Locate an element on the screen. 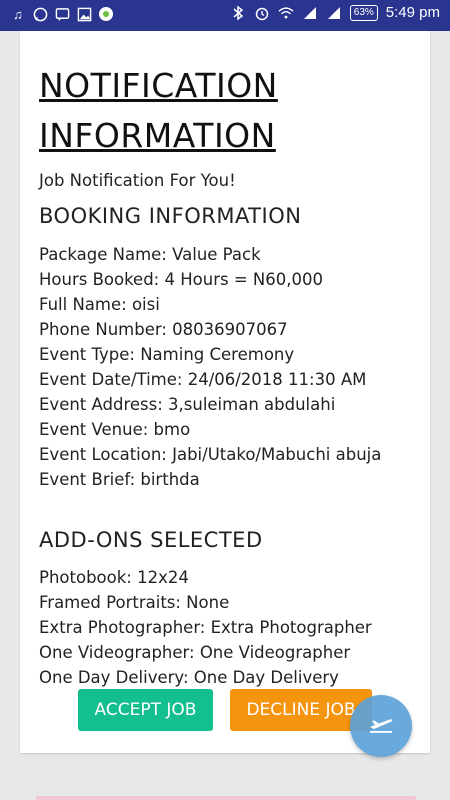 This screenshot has width=450, height=800. addon-line: Photobook: 12x24 is located at coordinates (114, 577).